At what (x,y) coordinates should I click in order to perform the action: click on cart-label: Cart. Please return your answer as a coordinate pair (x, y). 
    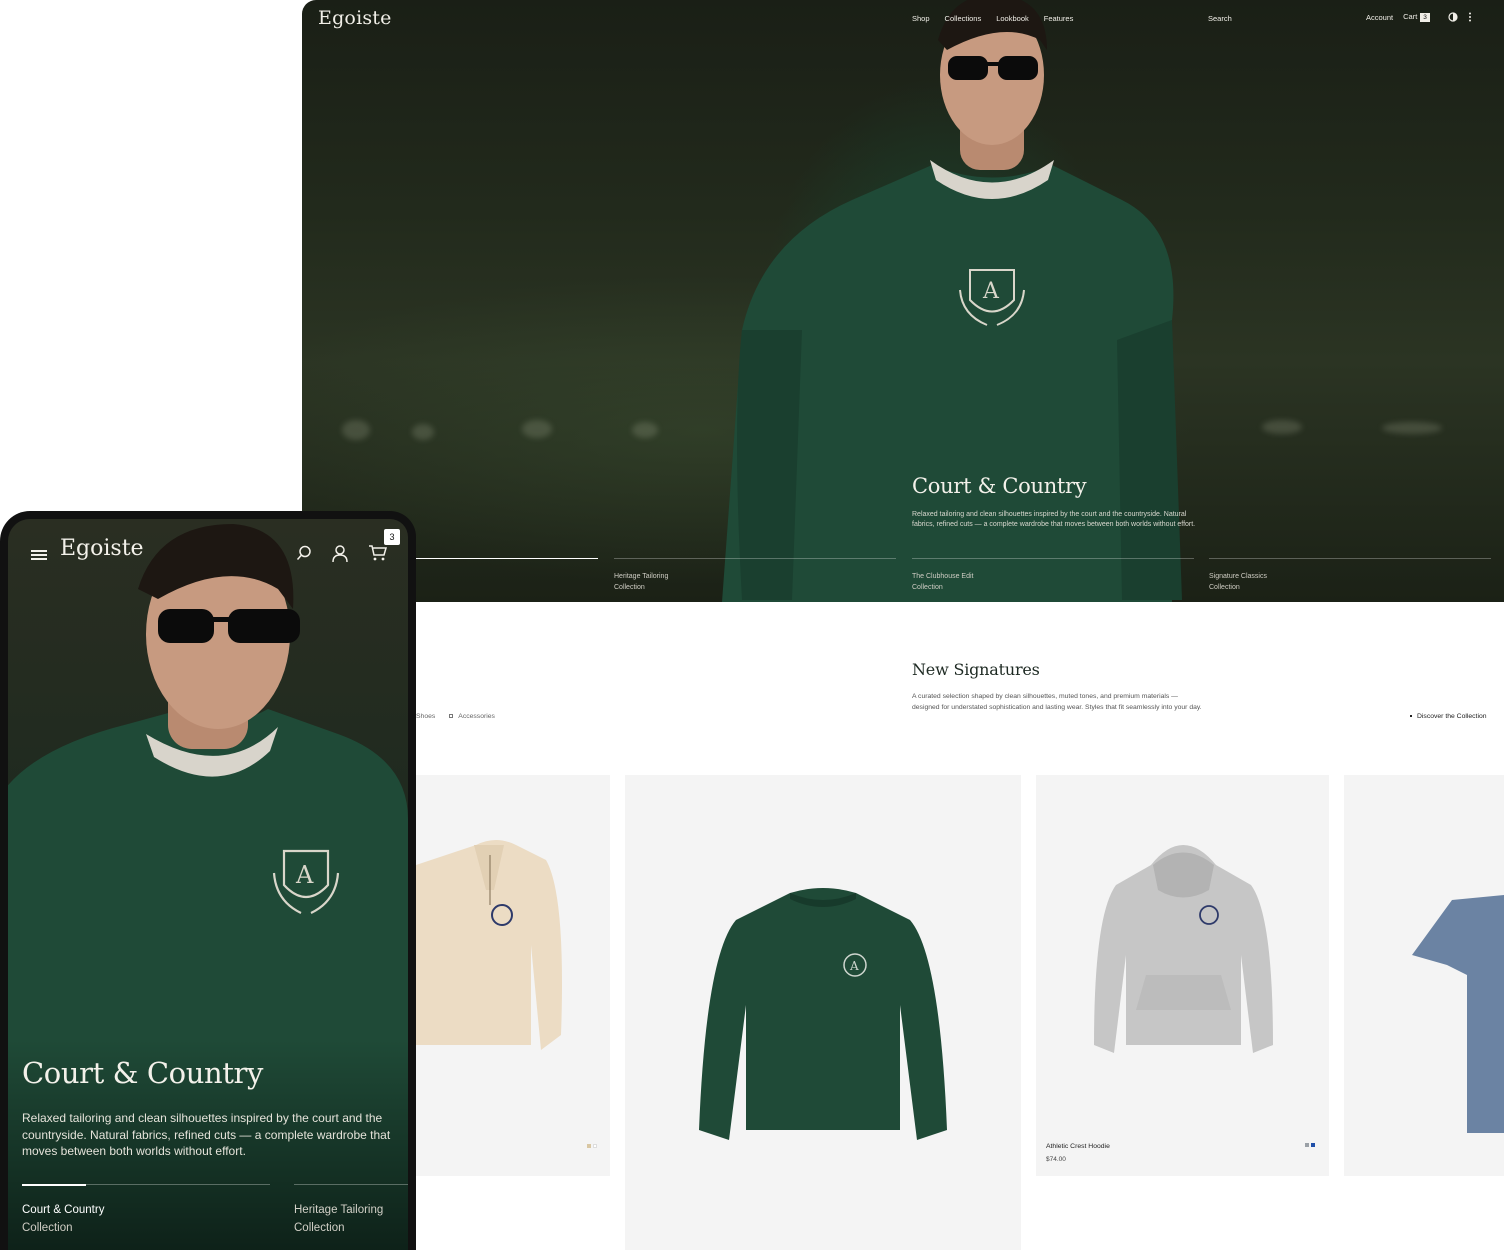
    Looking at the image, I should click on (1410, 16).